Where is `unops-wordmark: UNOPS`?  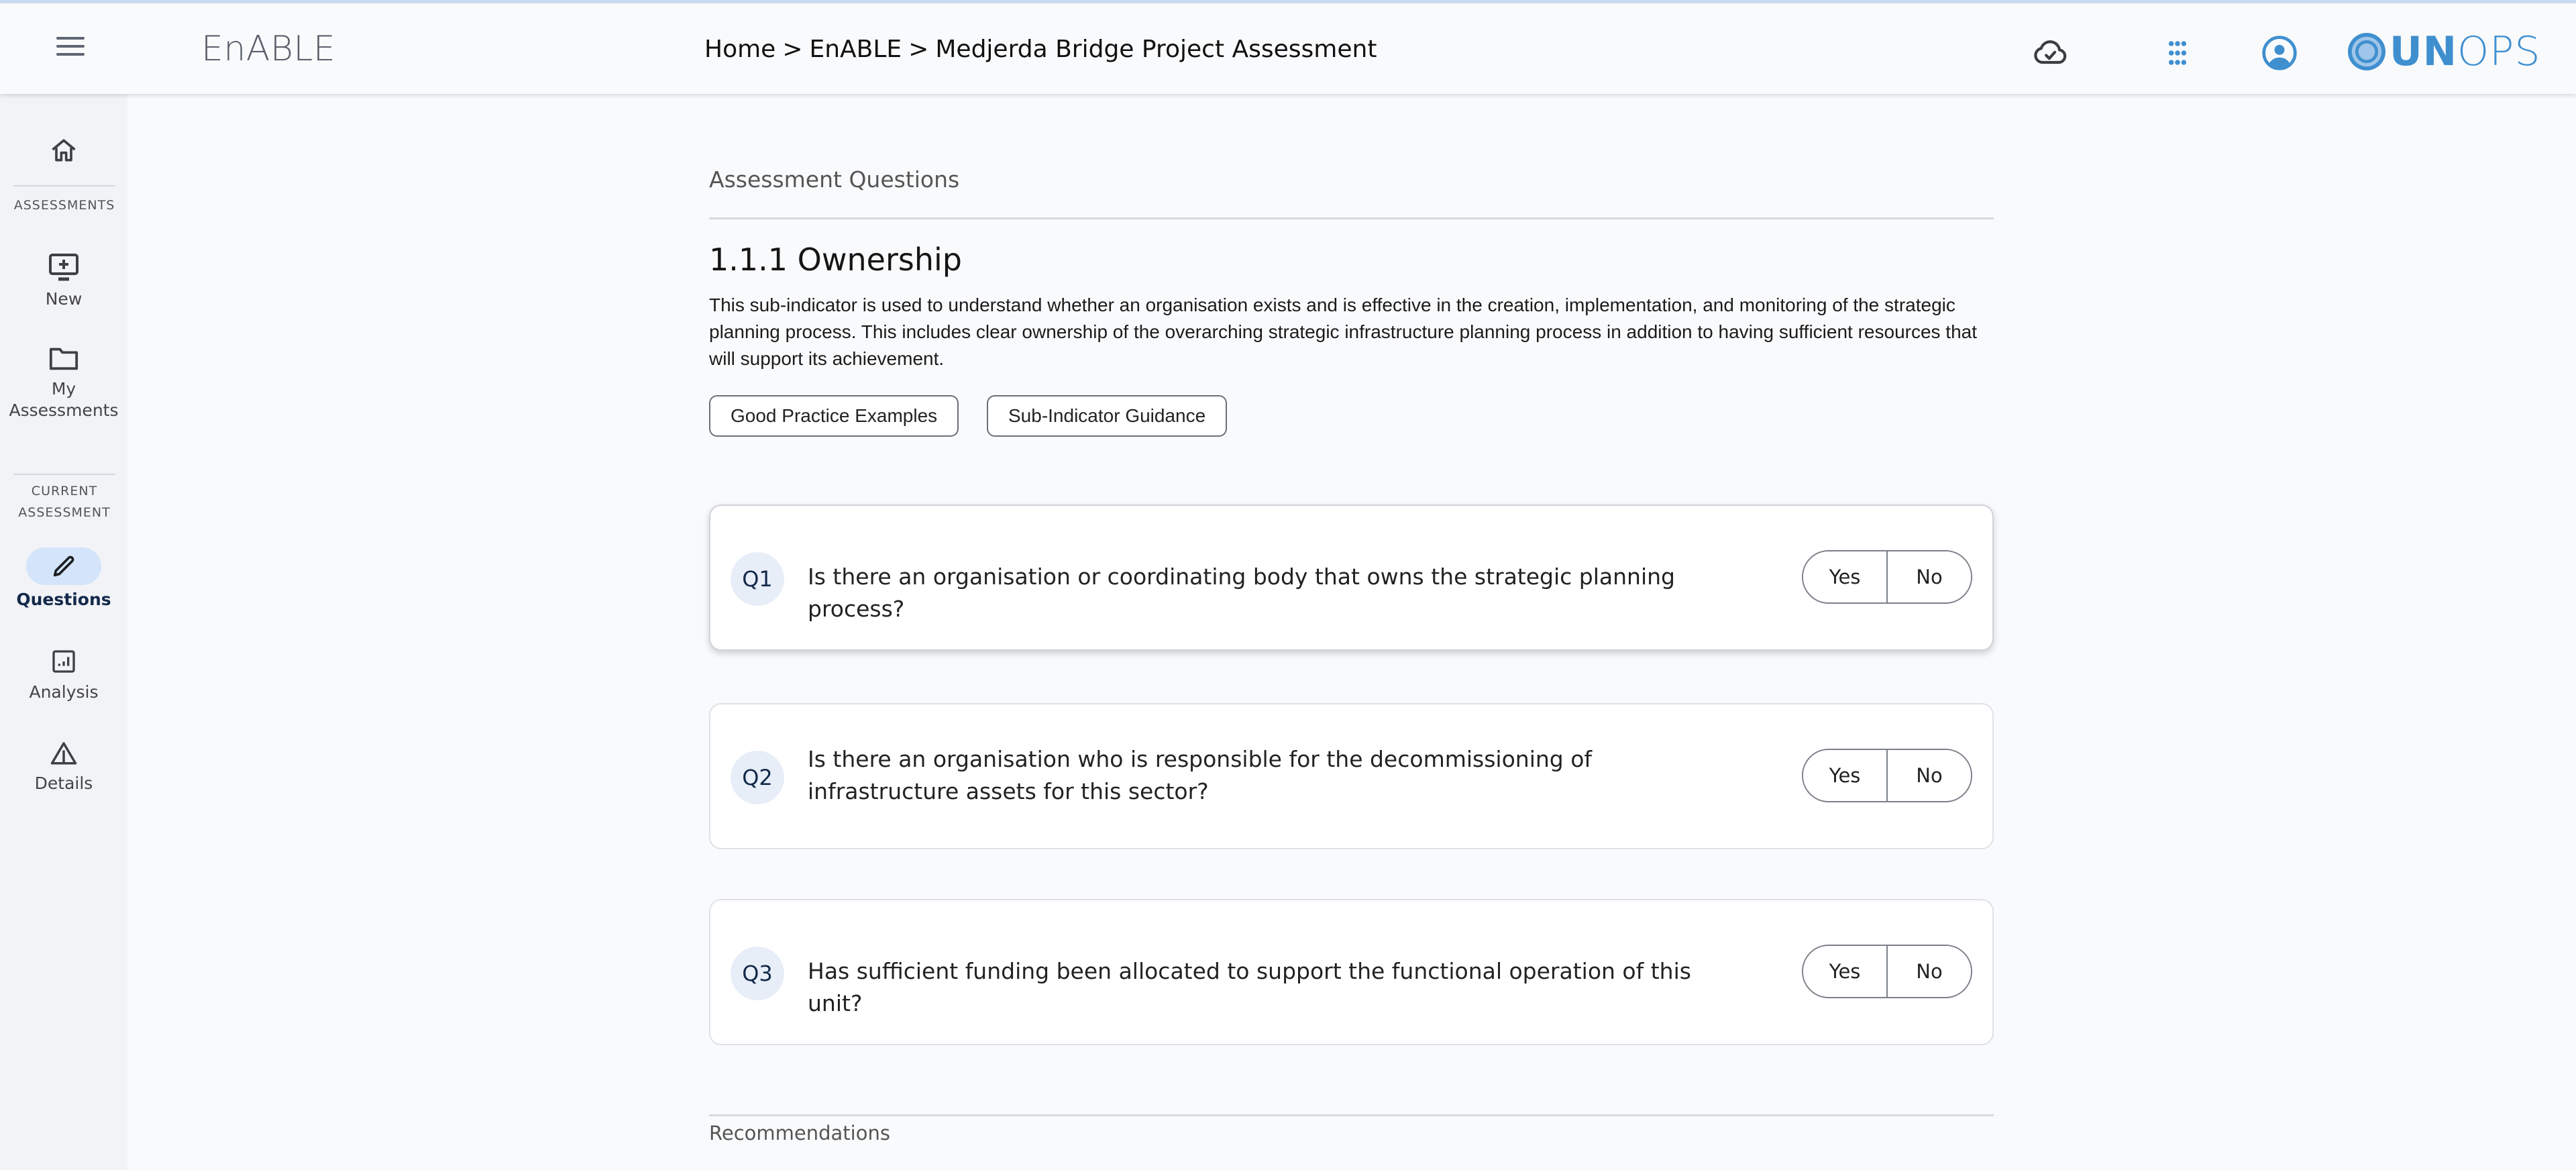
unops-wordmark: UNOPS is located at coordinates (2465, 51).